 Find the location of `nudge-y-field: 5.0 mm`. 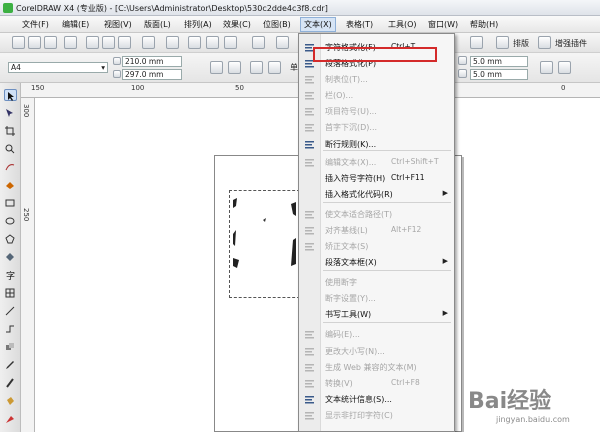

nudge-y-field: 5.0 mm is located at coordinates (499, 74).